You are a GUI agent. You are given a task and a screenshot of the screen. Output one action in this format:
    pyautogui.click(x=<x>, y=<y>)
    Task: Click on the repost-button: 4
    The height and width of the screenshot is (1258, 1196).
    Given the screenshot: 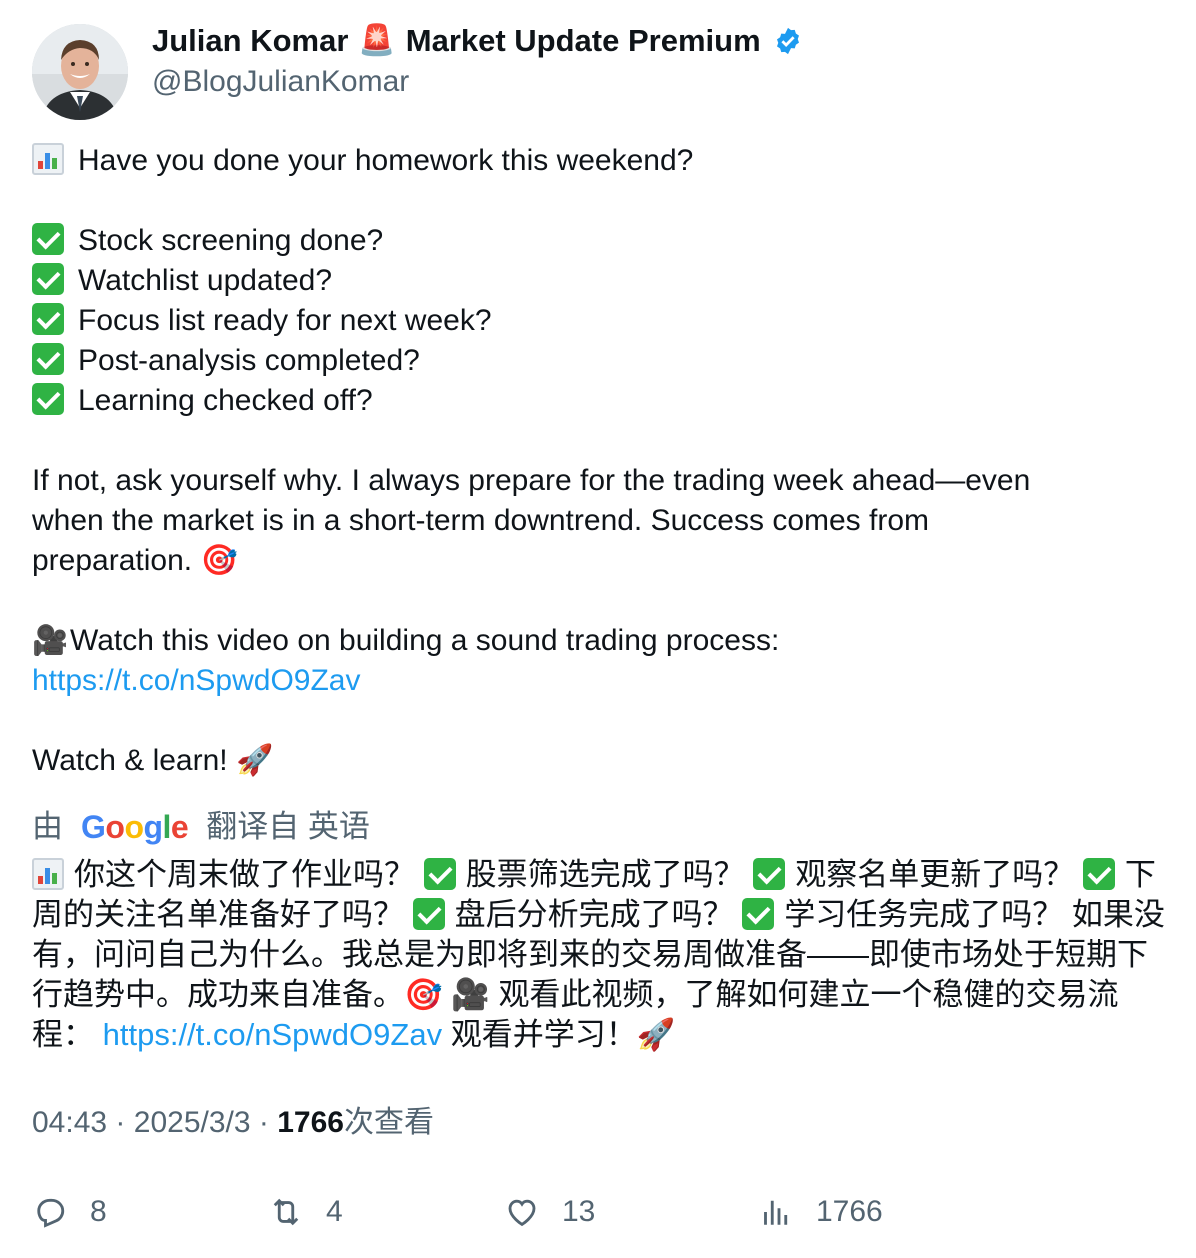 What is the action you would take?
    pyautogui.click(x=305, y=1212)
    